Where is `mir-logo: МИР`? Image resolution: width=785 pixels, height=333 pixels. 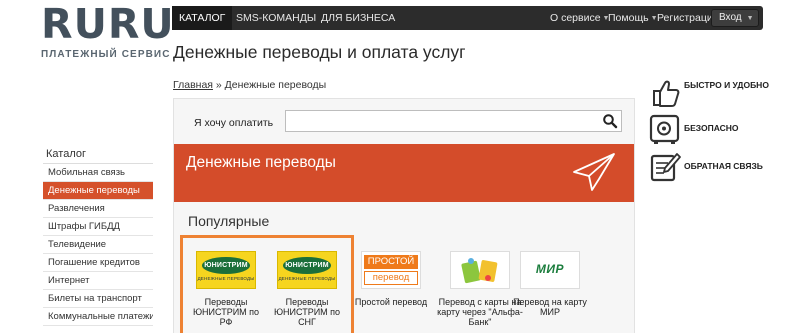 mir-logo: МИР is located at coordinates (550, 270).